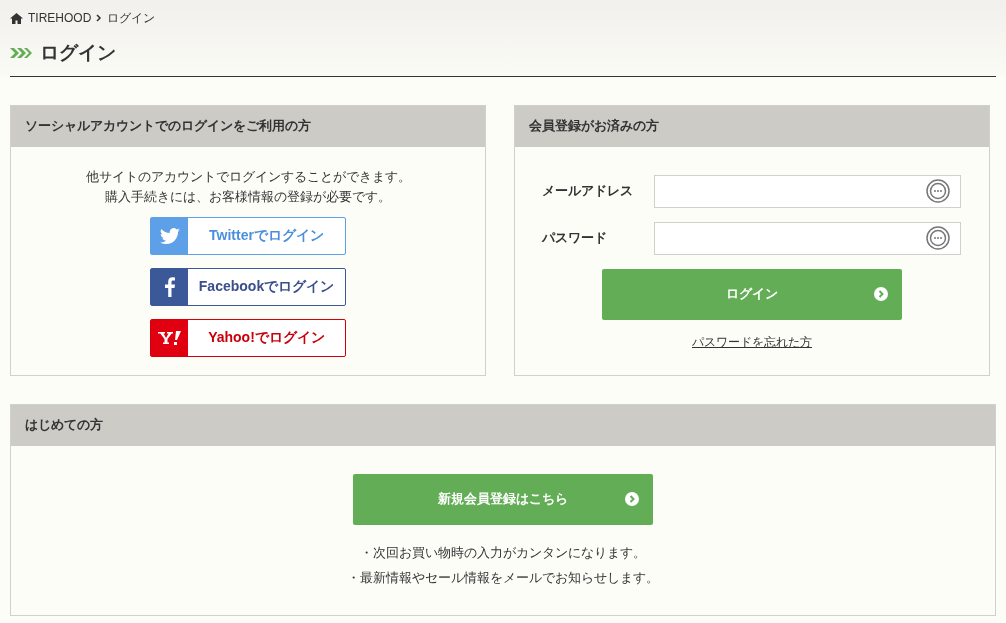  What do you see at coordinates (60, 18) in the screenshot?
I see `breadcrumb-link: TIREHOOD` at bounding box center [60, 18].